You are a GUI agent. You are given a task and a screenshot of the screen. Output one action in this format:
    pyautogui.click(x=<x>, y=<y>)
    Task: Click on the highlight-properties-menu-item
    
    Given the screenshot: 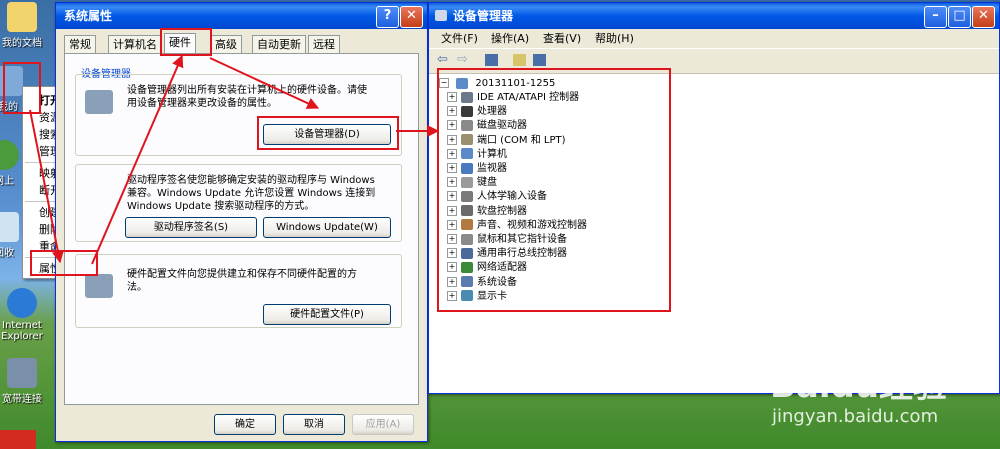 What is the action you would take?
    pyautogui.click(x=64, y=263)
    